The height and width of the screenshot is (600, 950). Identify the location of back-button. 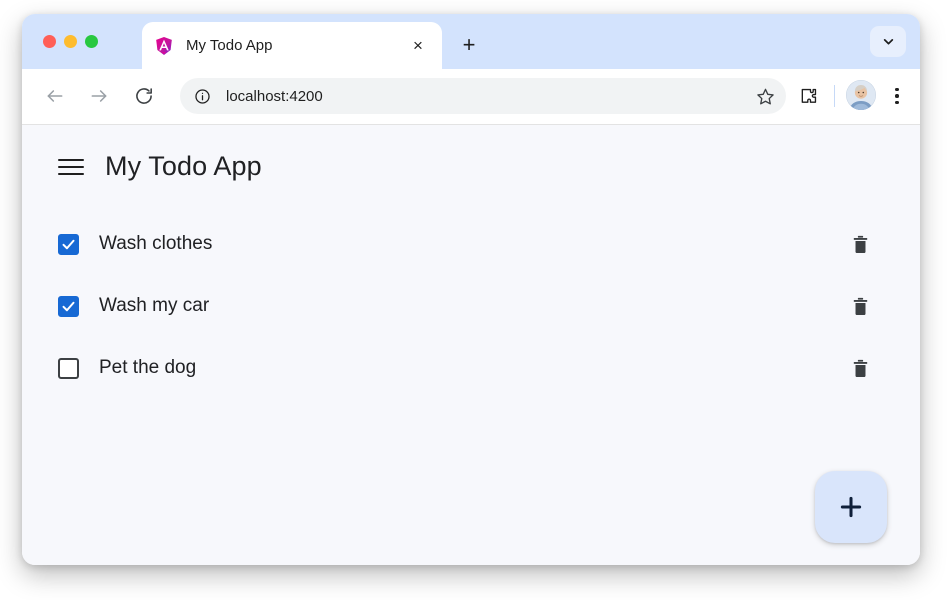
(55, 96).